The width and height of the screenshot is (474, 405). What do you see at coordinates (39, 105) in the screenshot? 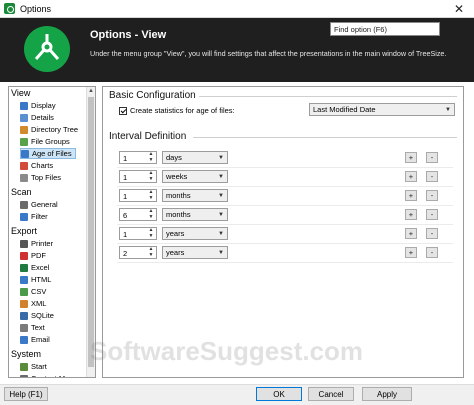
I see `sidebar-item-display: Display` at bounding box center [39, 105].